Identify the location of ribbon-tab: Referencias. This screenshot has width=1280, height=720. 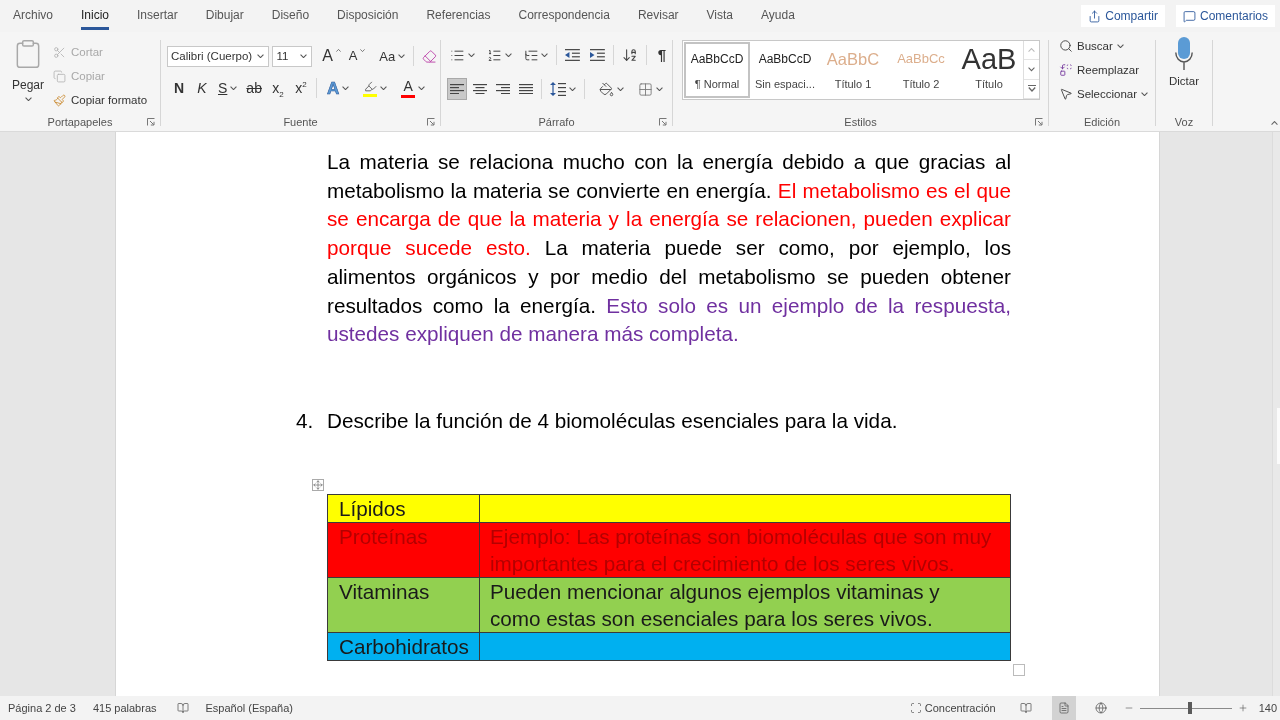
(458, 15).